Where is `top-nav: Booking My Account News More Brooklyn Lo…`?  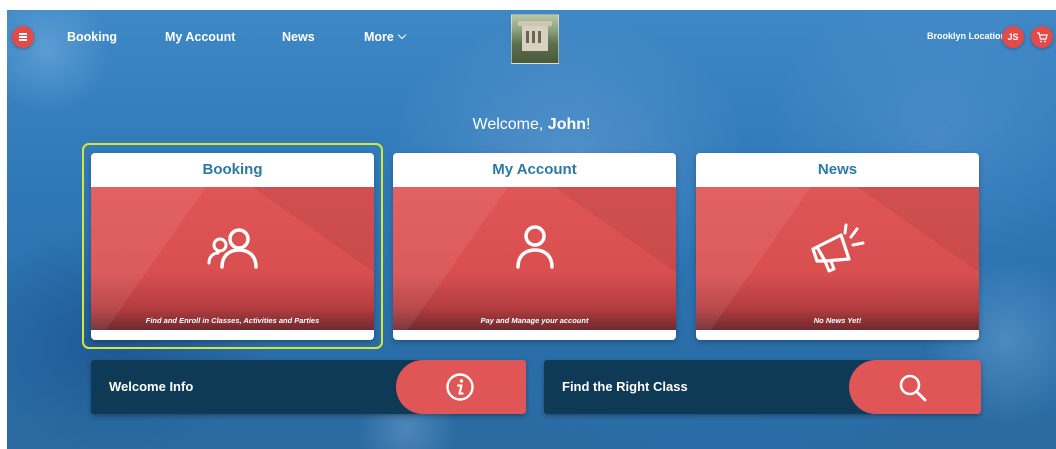
top-nav: Booking My Account News More Brooklyn Lo… is located at coordinates (531, 37).